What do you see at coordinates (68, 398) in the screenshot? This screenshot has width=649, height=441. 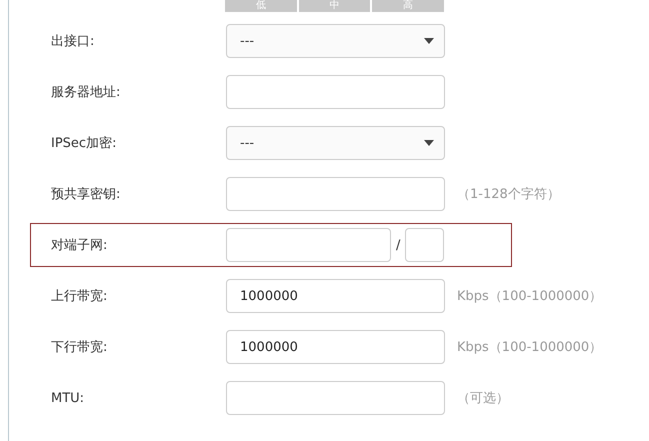 I see `field-label: MTU:` at bounding box center [68, 398].